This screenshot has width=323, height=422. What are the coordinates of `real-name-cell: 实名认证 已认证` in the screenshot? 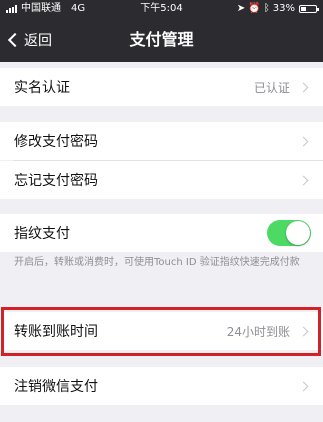 It's located at (161, 87).